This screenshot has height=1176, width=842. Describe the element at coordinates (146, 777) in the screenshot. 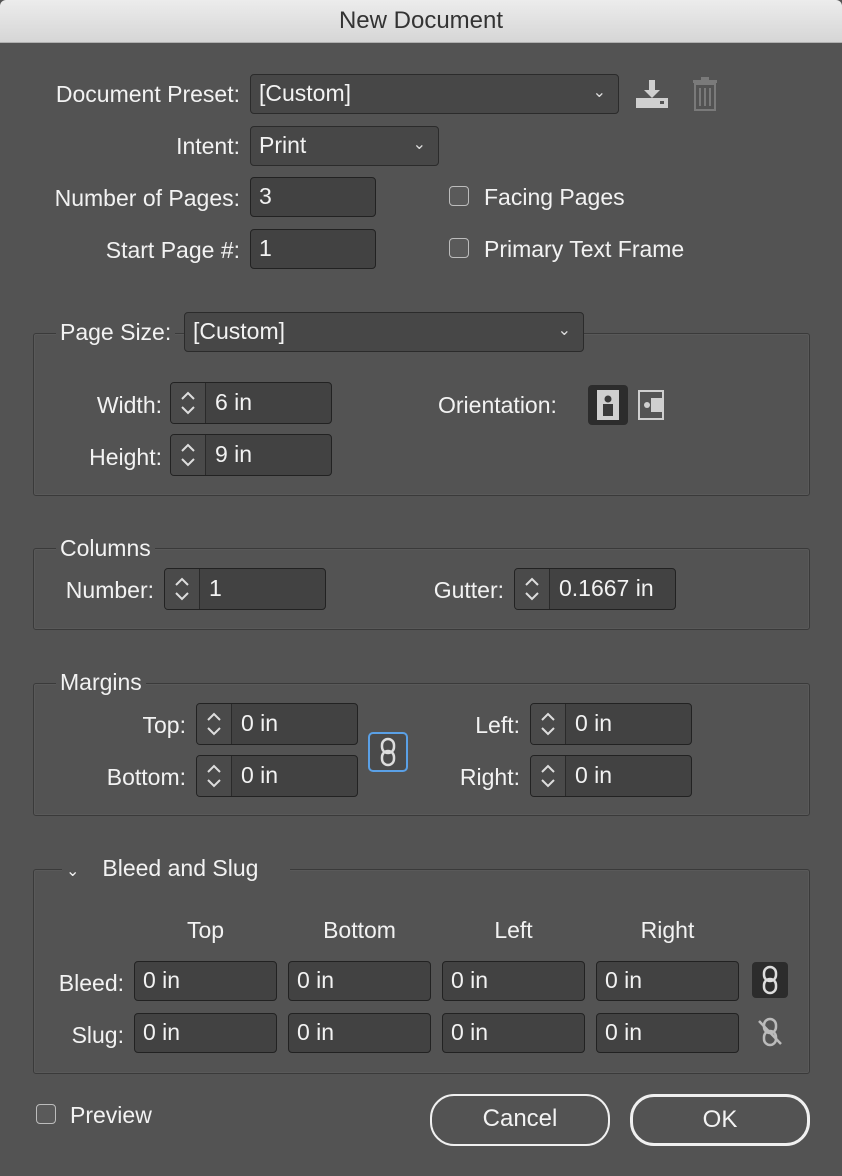

I see `margin-bottom-label: Bottom:` at that location.